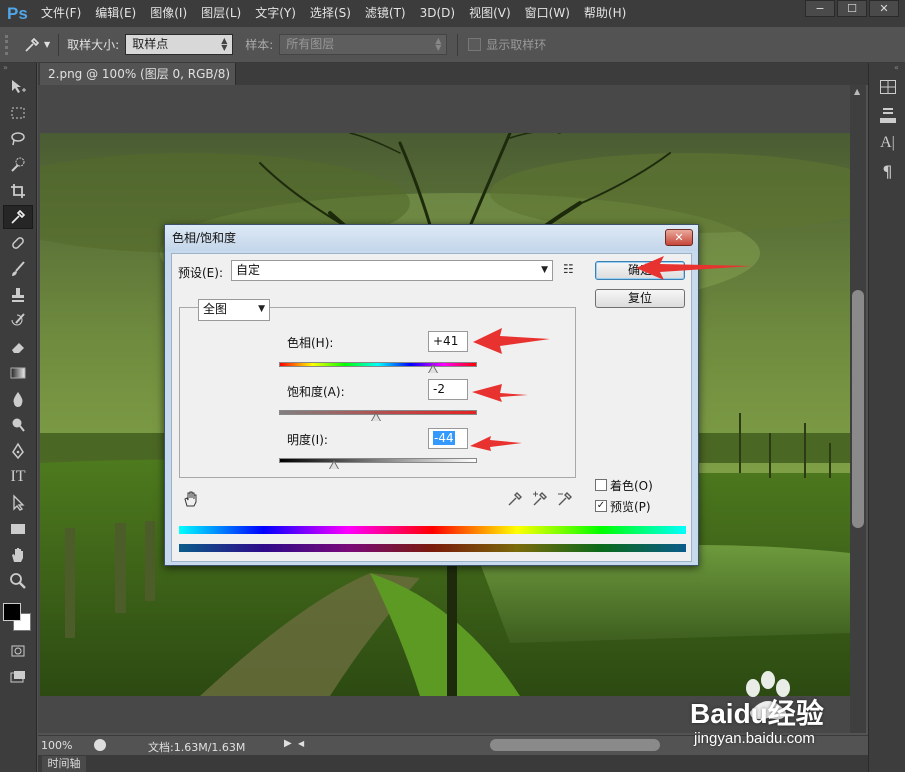  Describe the element at coordinates (12, 612) in the screenshot. I see `foreground-color-swatch` at that location.